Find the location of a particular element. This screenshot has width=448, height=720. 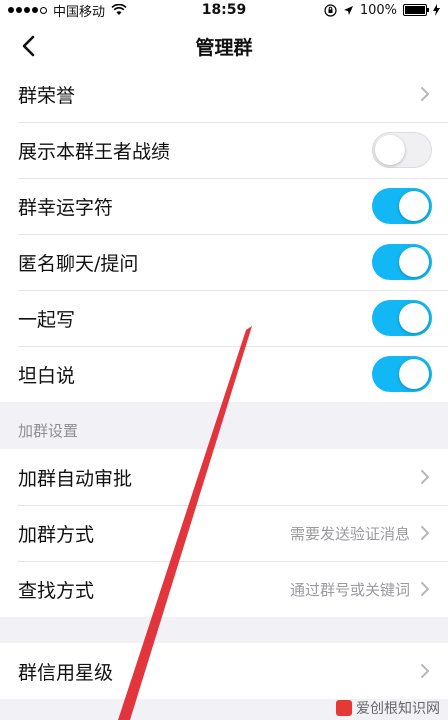

chevron-left-icon is located at coordinates (28, 46).